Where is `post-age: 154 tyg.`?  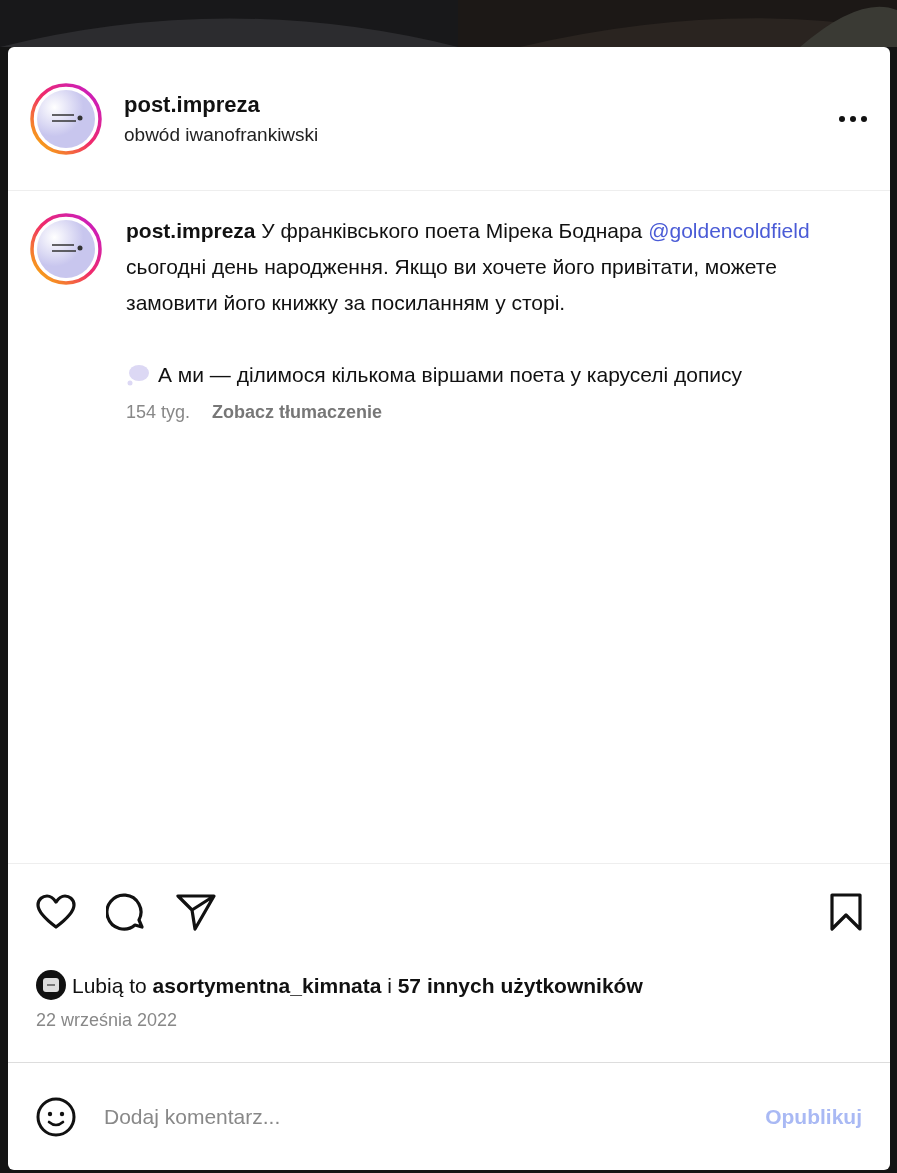
post-age: 154 tyg. is located at coordinates (158, 412).